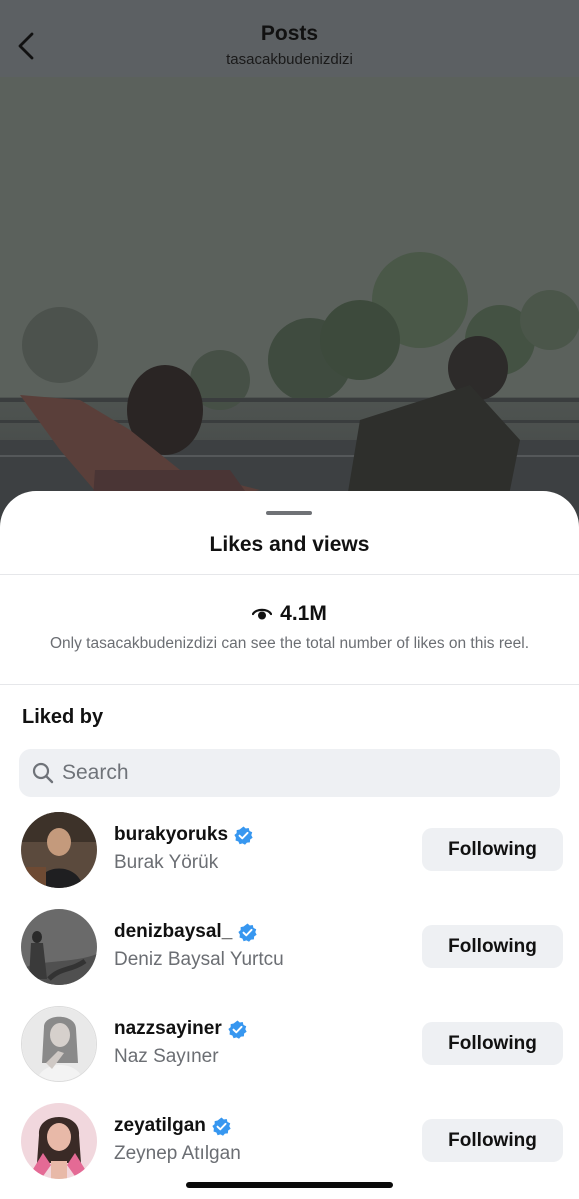  What do you see at coordinates (177, 1153) in the screenshot?
I see `user-full-name: Zeynep Atılgan` at bounding box center [177, 1153].